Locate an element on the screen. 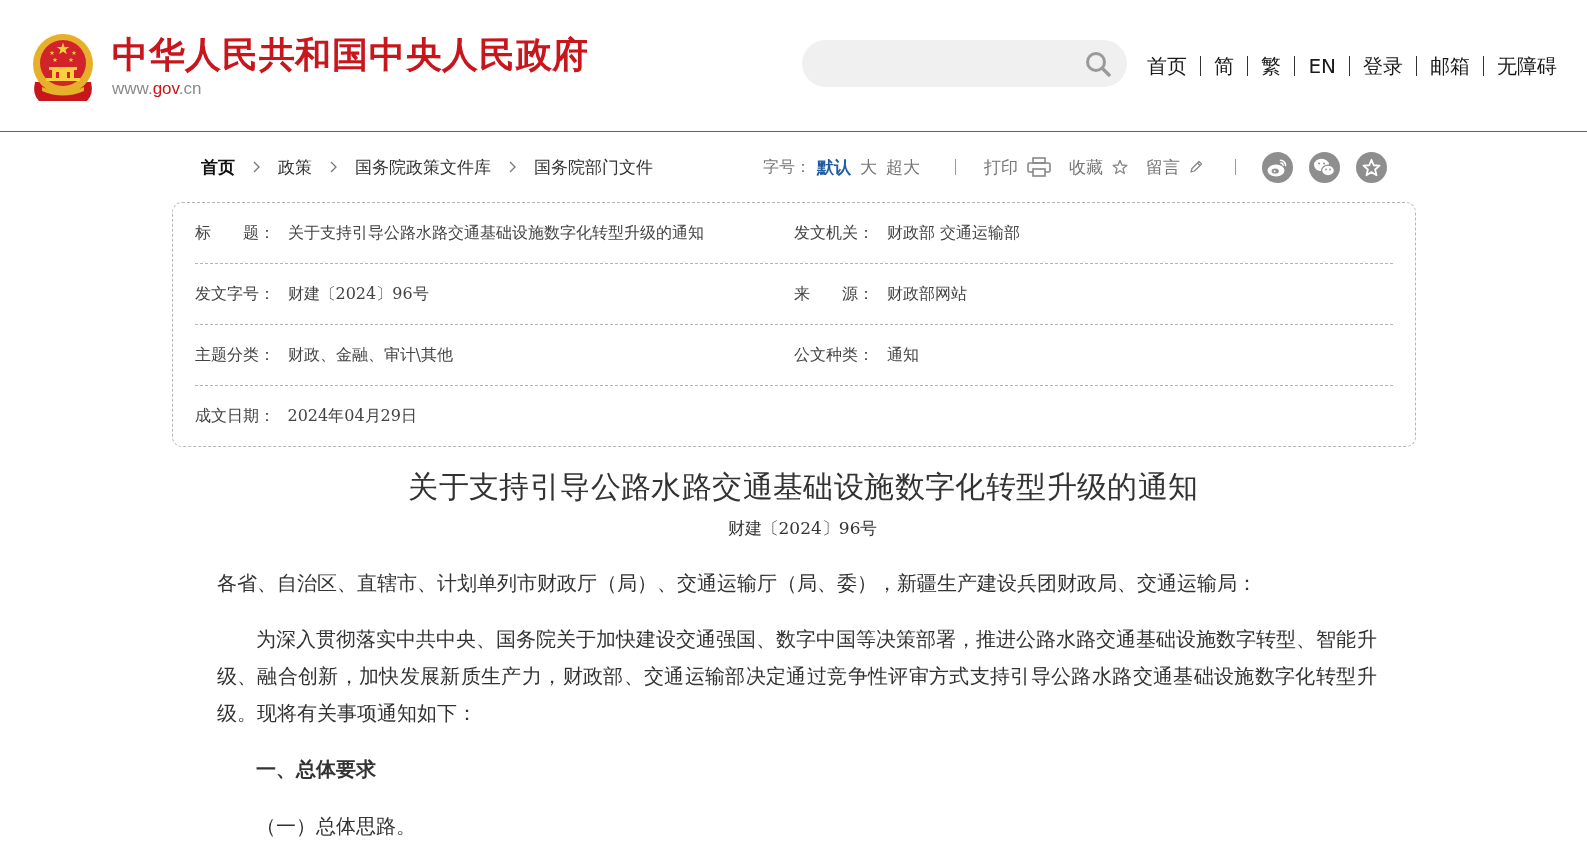 The width and height of the screenshot is (1587, 843). pencil-icon is located at coordinates (1195, 167).